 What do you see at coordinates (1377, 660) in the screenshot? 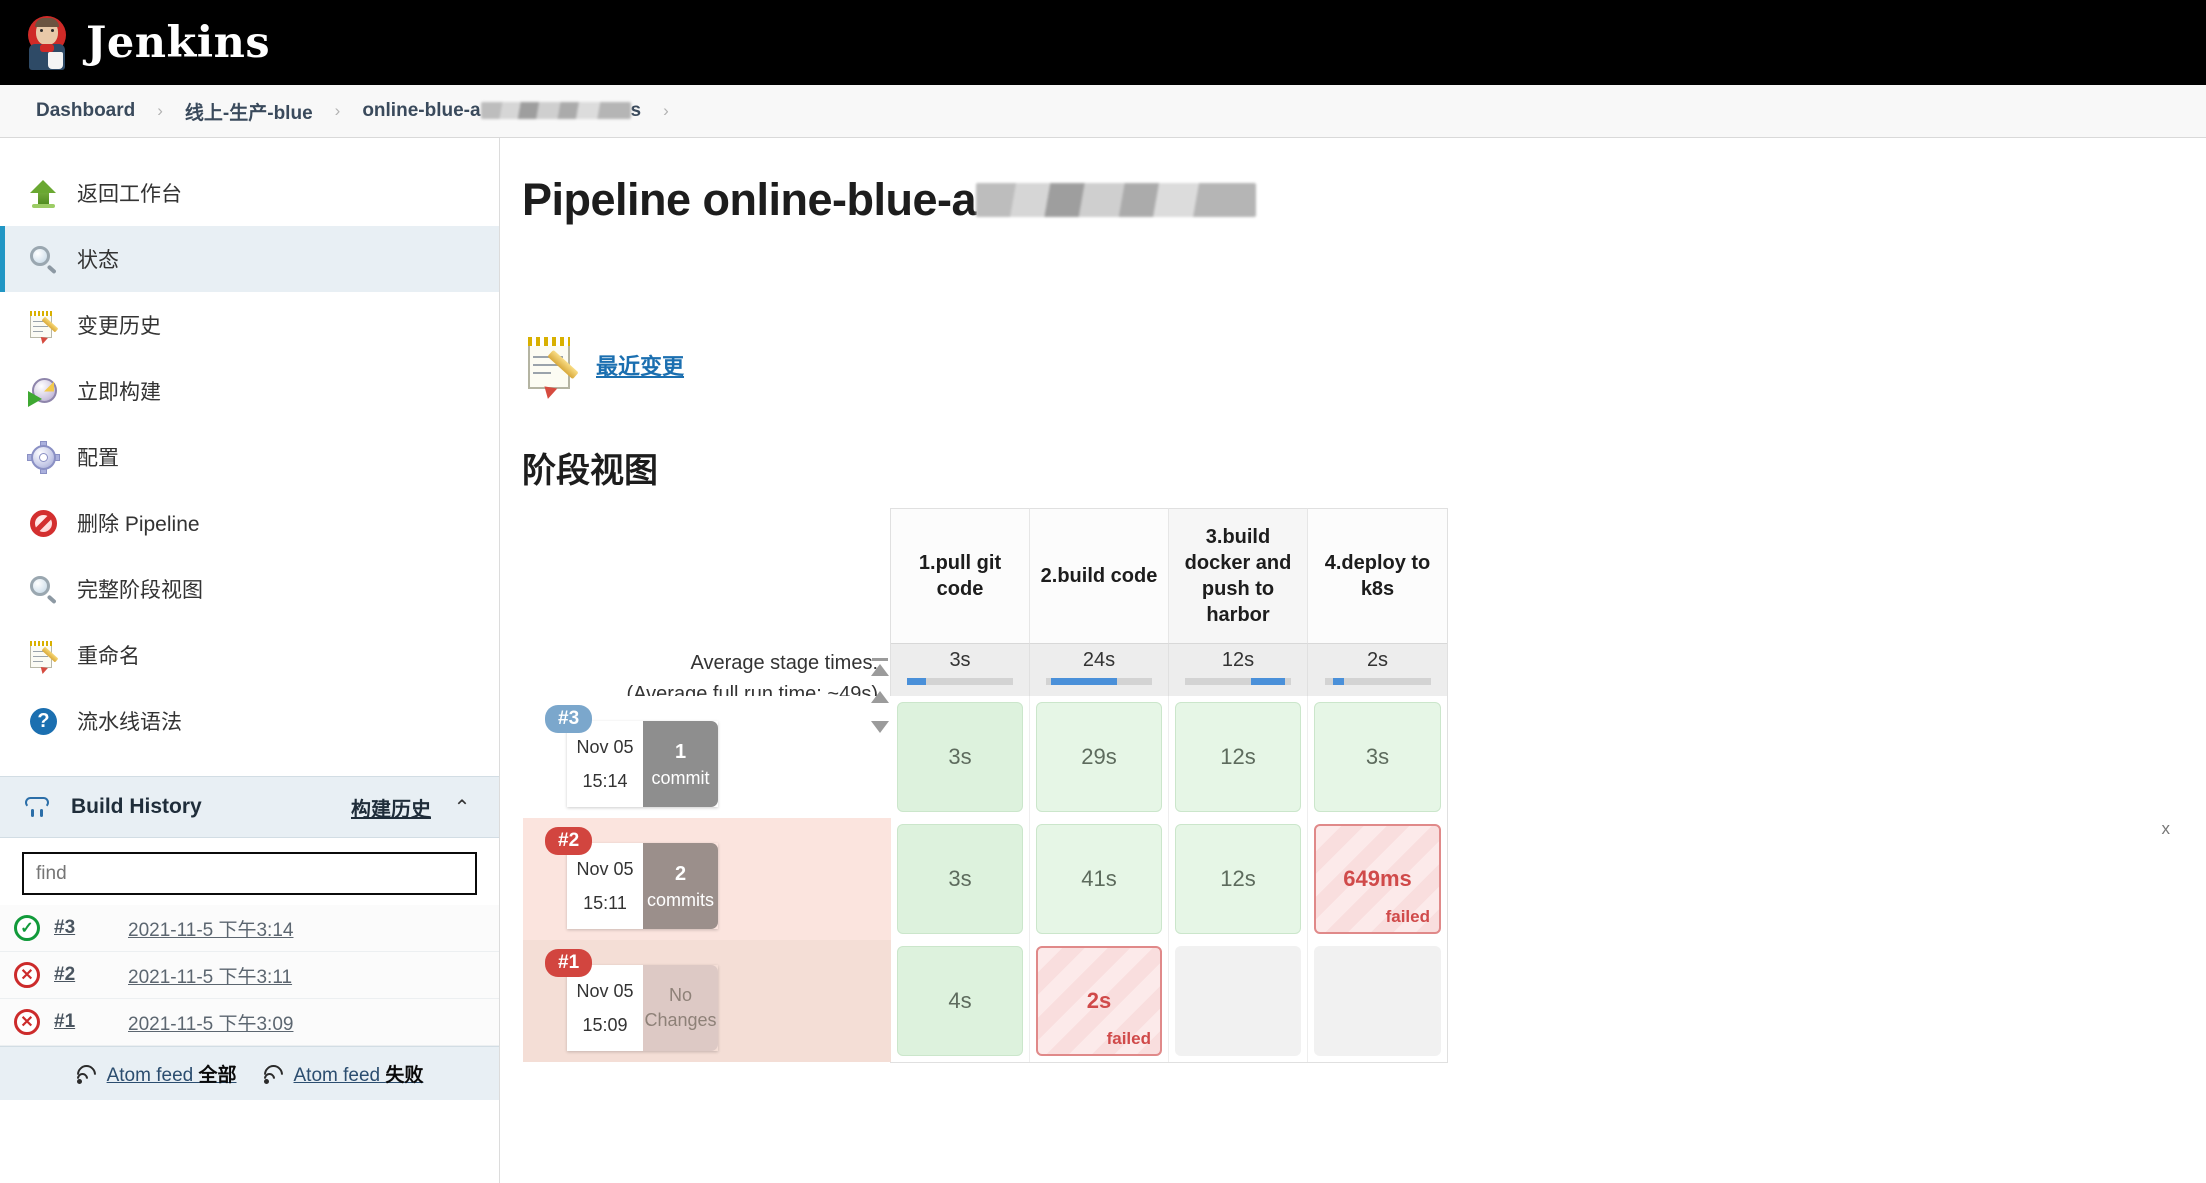
I see `average-time-value: 2s` at bounding box center [1377, 660].